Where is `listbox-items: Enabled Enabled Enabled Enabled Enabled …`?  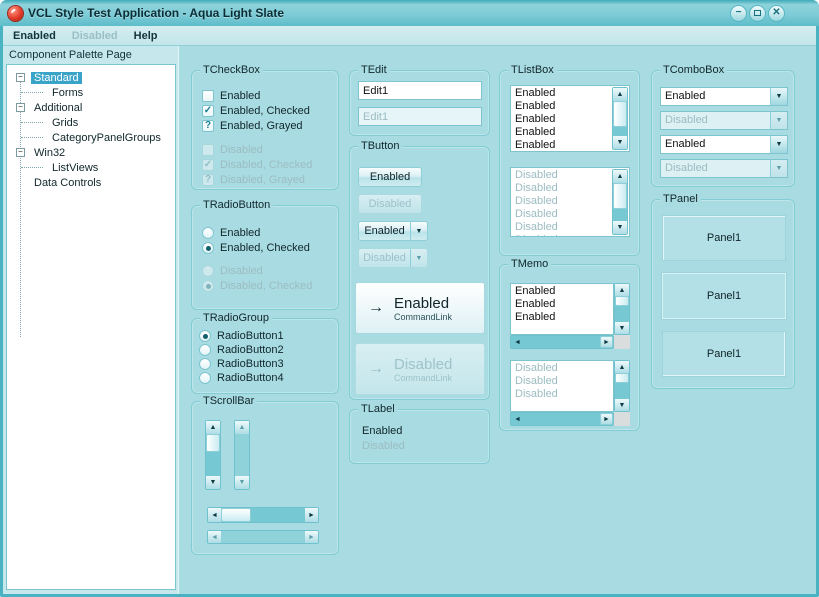 listbox-items: Enabled Enabled Enabled Enabled Enabled … is located at coordinates (561, 119).